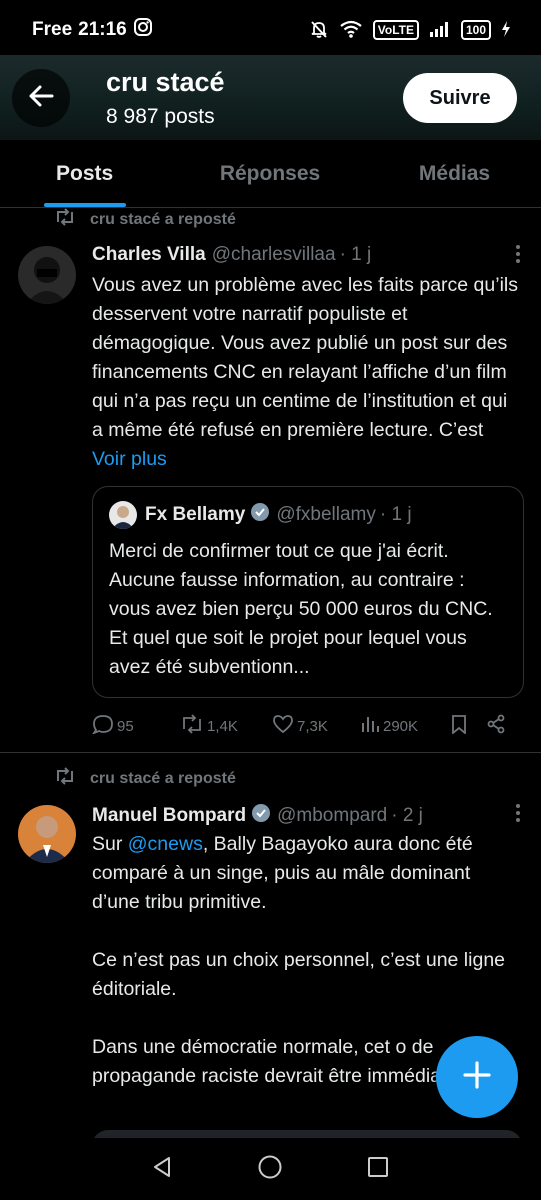  I want to click on plus-icon, so click(477, 1077).